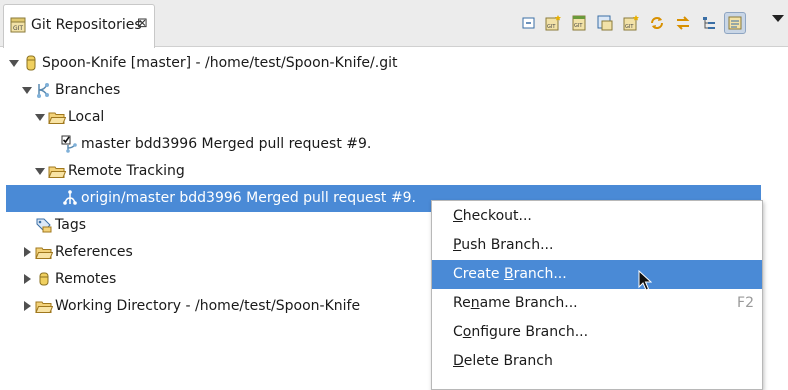  I want to click on tree-label: References, so click(94, 252).